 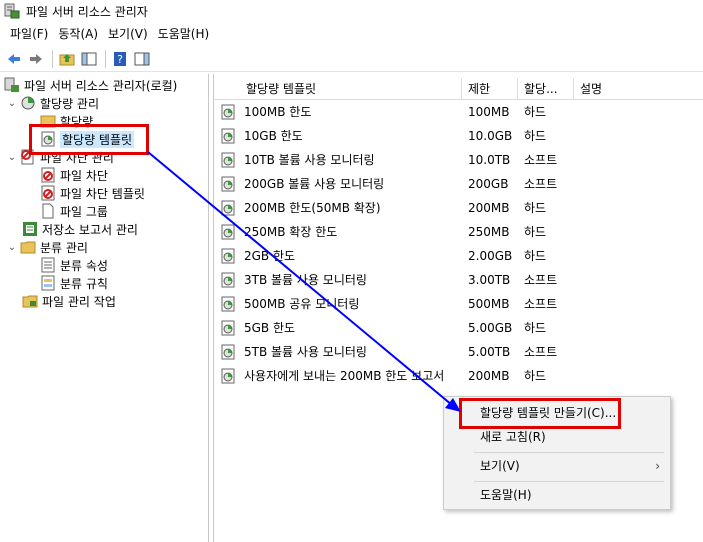 What do you see at coordinates (185, 33) in the screenshot?
I see `menu-help: 도움말(H)` at bounding box center [185, 33].